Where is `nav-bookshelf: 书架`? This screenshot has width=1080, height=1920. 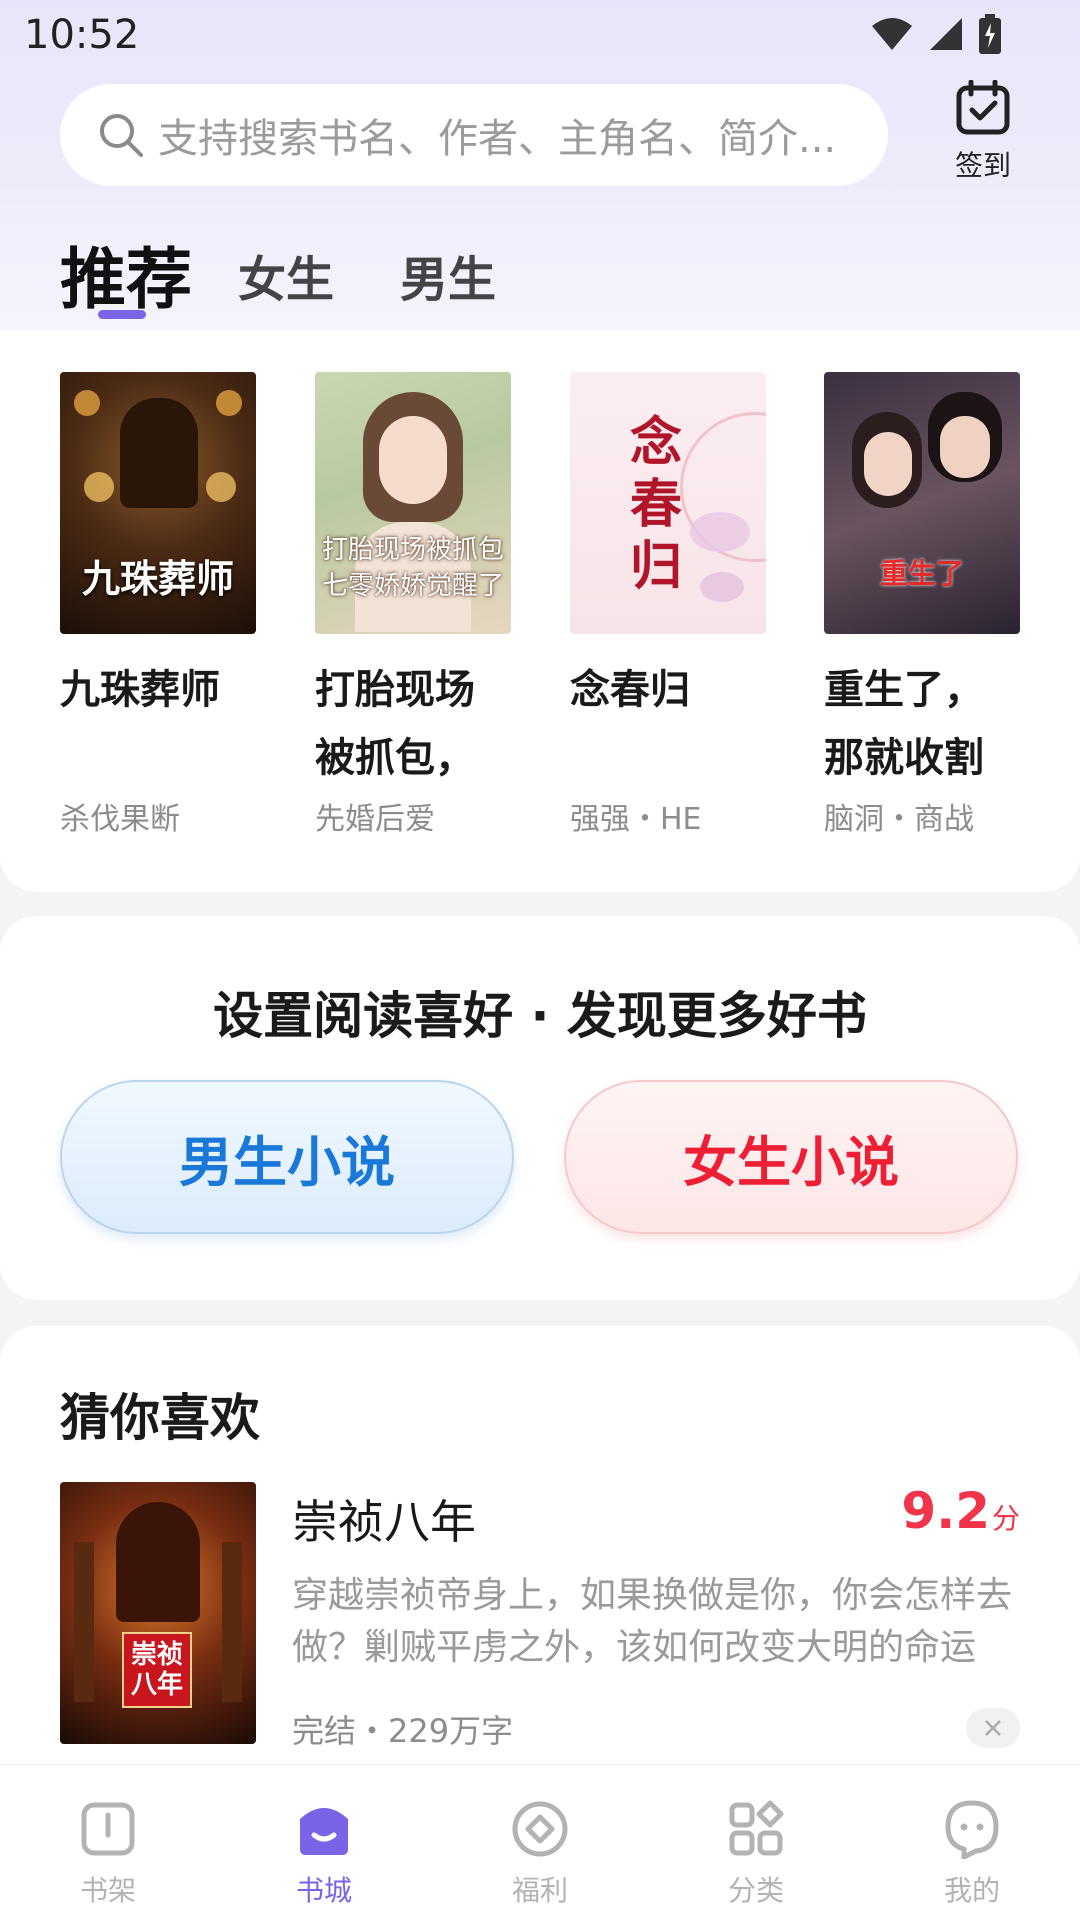 nav-bookshelf: 书架 is located at coordinates (108, 1842).